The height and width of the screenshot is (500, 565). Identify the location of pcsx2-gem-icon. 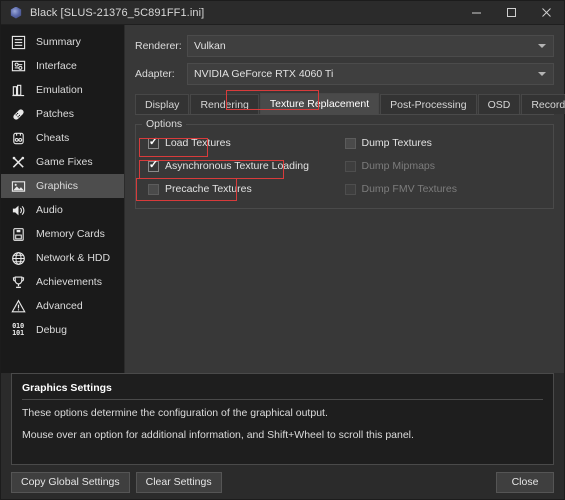
(16, 13).